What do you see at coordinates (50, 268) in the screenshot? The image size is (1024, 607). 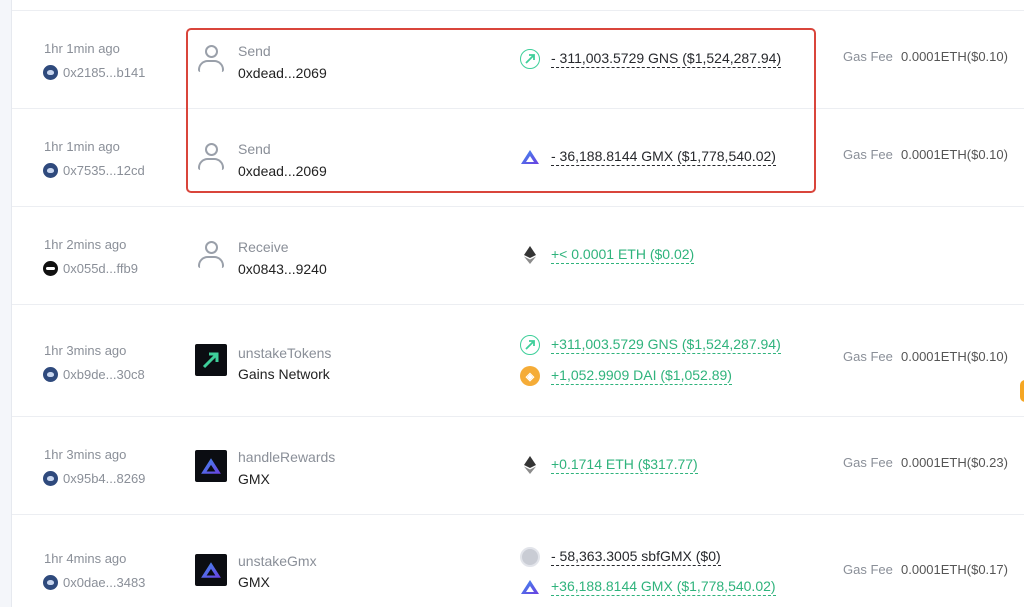 I see `chain-icon` at bounding box center [50, 268].